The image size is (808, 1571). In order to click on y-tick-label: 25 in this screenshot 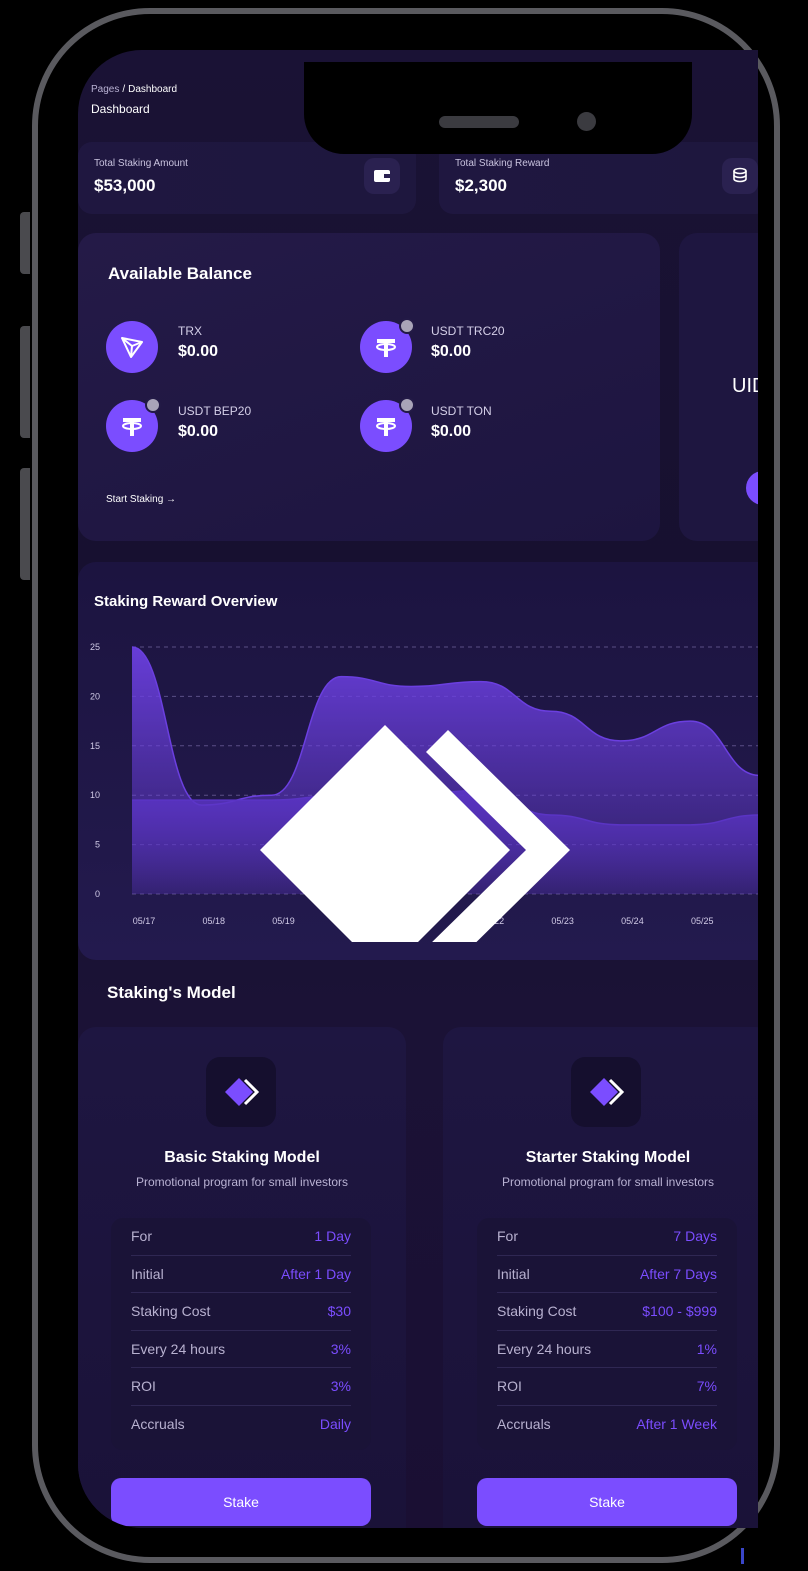, I will do `click(95, 647)`.